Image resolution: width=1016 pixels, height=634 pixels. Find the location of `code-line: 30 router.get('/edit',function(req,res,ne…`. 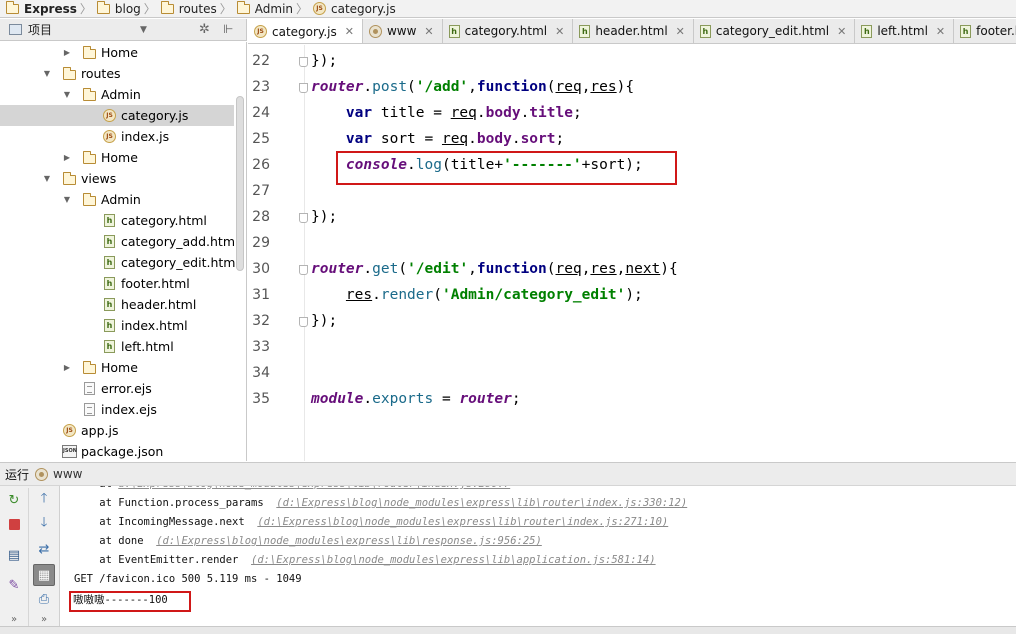

code-line: 30 router.get('/edit',function(req,res,ne… is located at coordinates (632, 270).